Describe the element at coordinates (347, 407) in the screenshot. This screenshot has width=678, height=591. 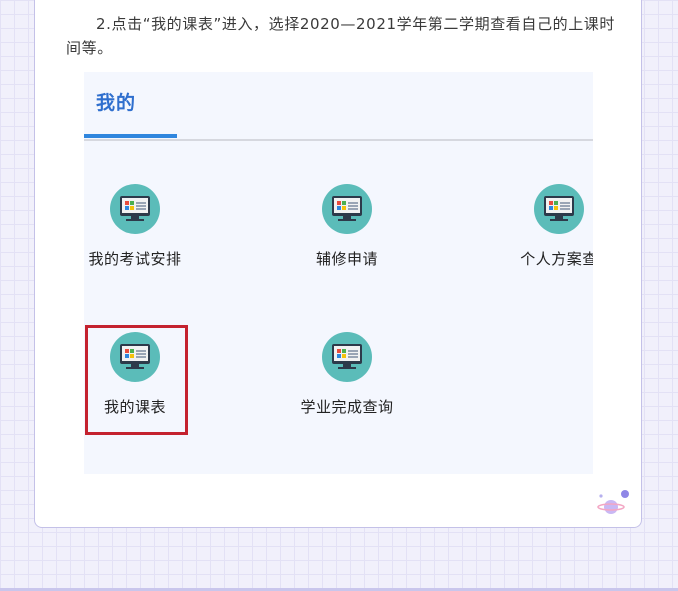
I see `menu-item-label: 学业完成查询` at that location.